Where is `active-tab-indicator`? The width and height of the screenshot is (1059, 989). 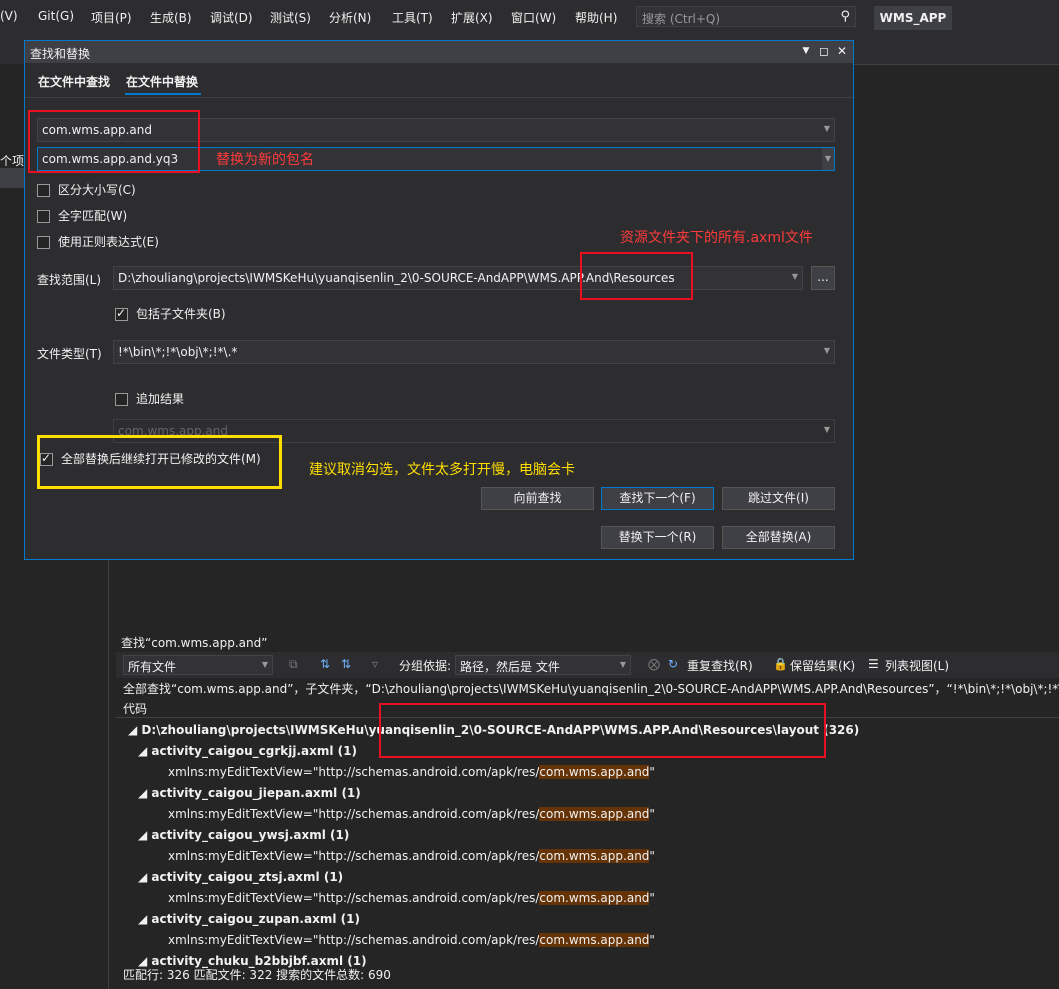 active-tab-indicator is located at coordinates (163, 94).